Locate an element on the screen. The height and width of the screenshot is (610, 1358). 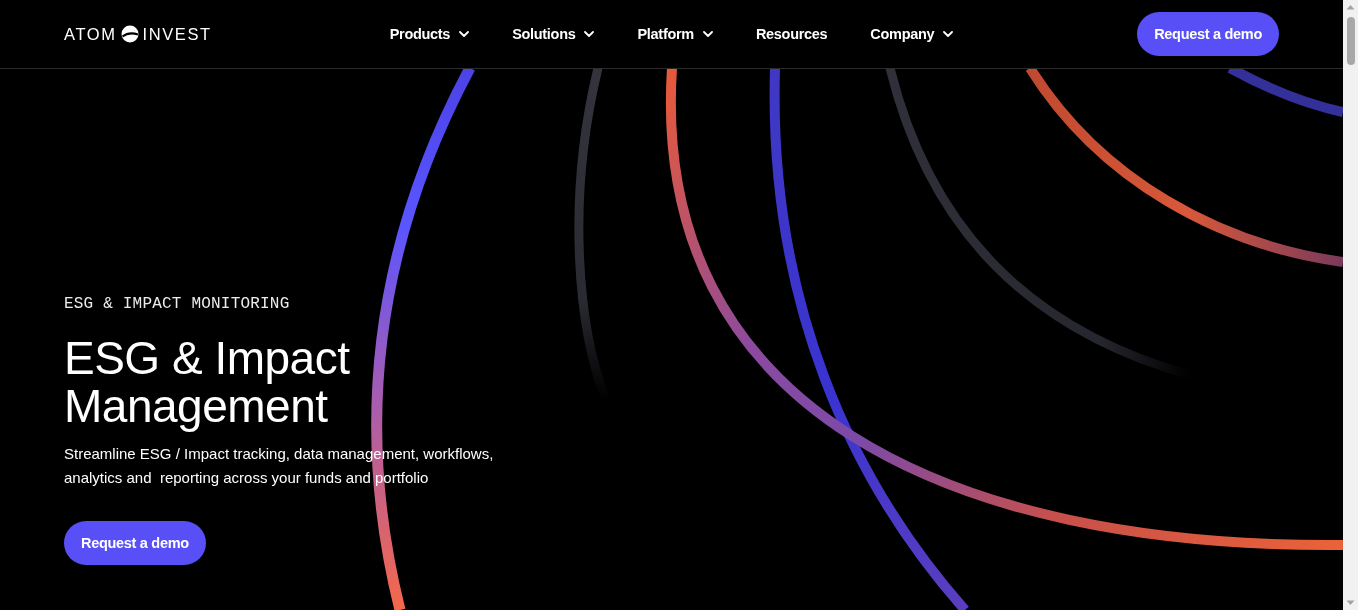
section-eyebrow: ESG & IMPACT MONITORING is located at coordinates (177, 304).